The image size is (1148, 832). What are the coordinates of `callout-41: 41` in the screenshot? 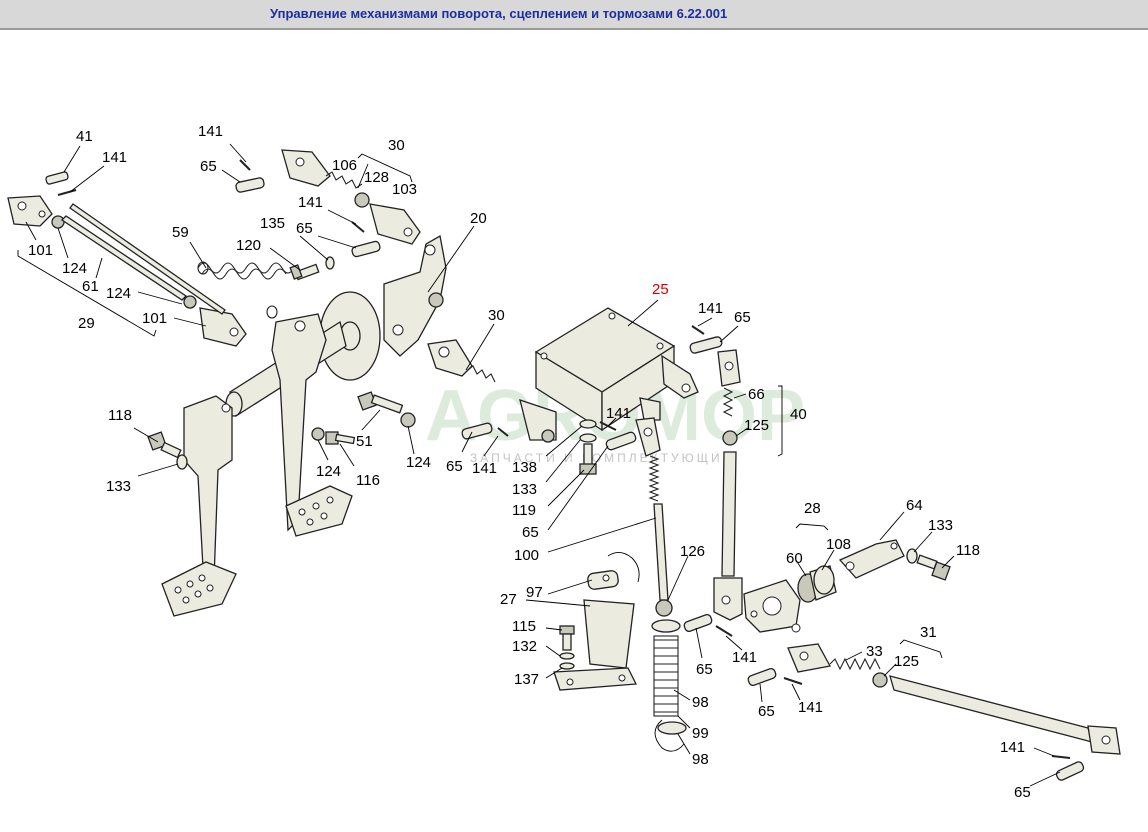 It's located at (84, 136).